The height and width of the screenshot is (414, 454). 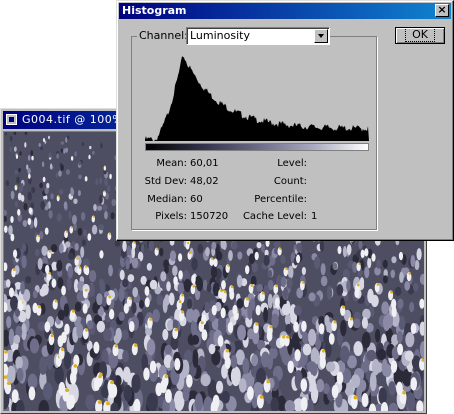 What do you see at coordinates (220, 35) in the screenshot?
I see `channel-dropdown-value: Luminosity` at bounding box center [220, 35].